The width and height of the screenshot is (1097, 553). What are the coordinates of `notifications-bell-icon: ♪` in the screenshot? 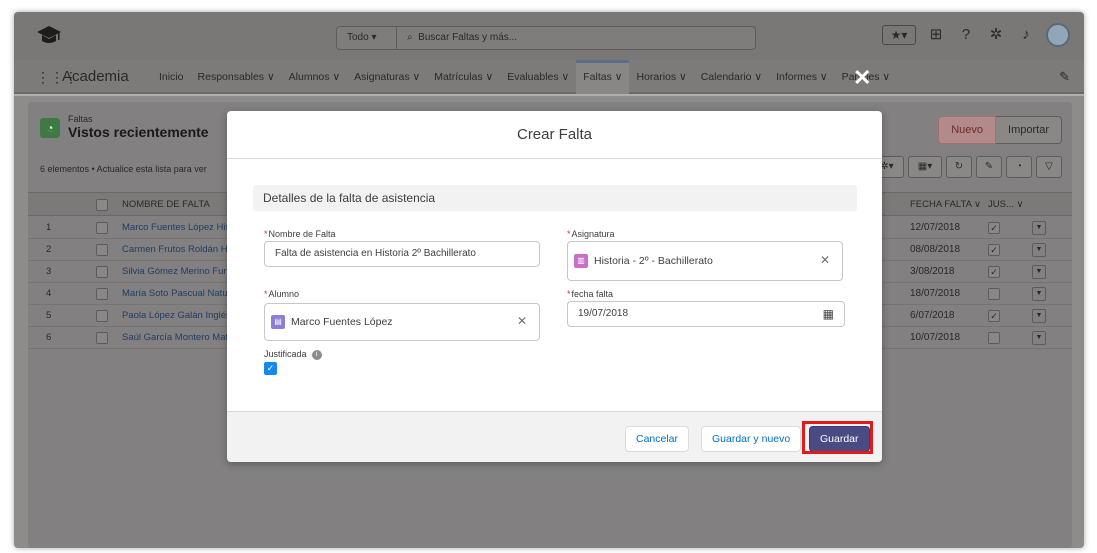 It's located at (1026, 35).